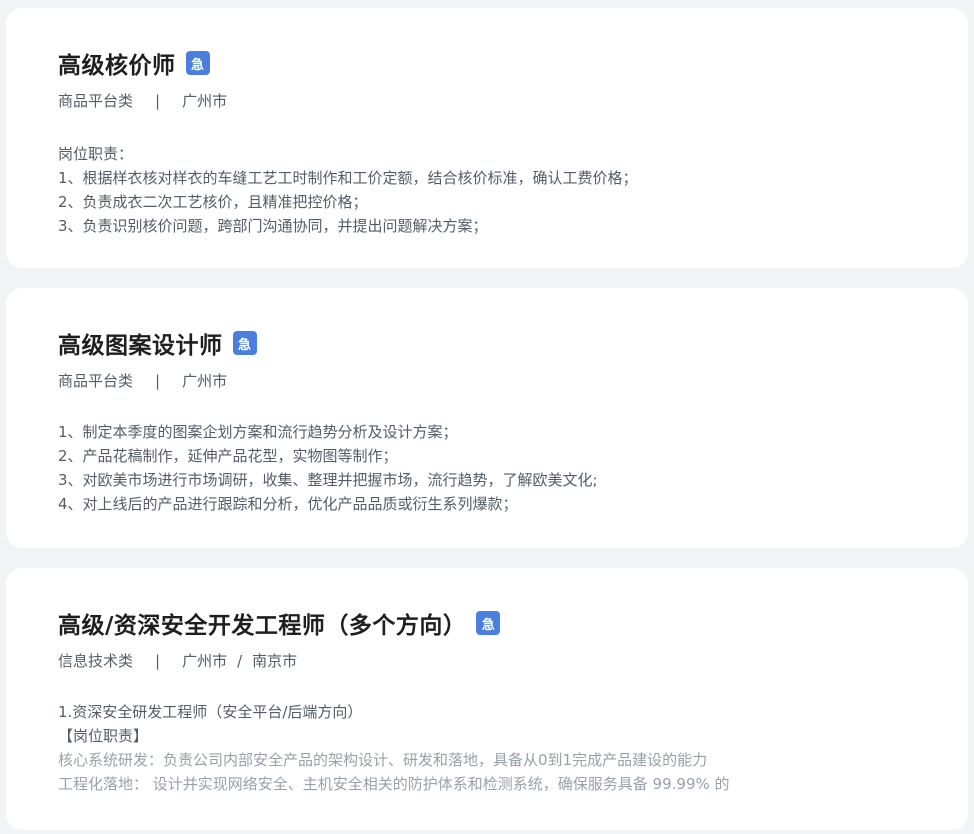 The width and height of the screenshot is (974, 834). Describe the element at coordinates (96, 154) in the screenshot. I see `description-line: 岗位职责：` at that location.